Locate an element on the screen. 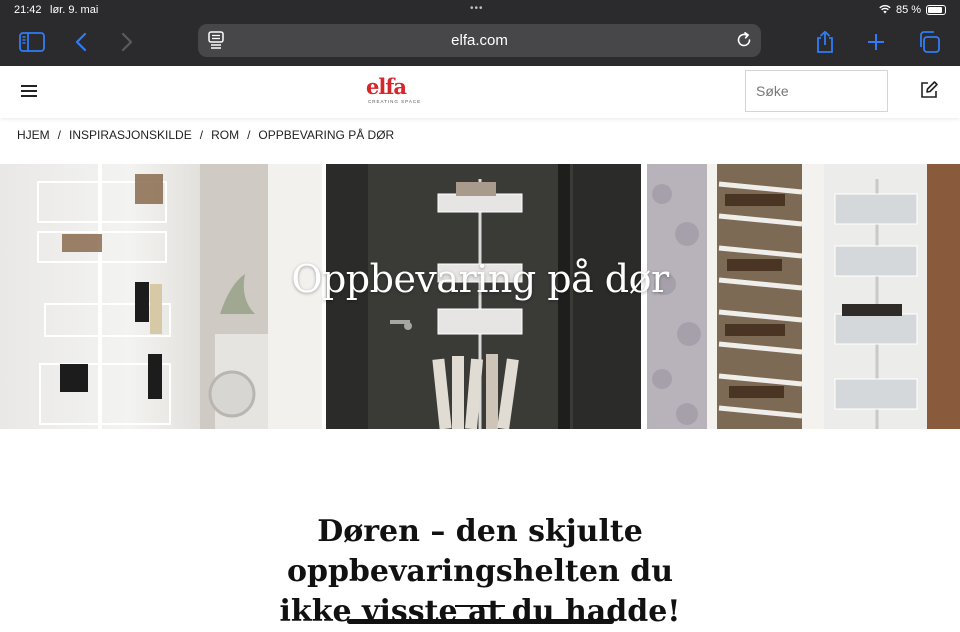 The image size is (960, 632). battery-percent: 85 % is located at coordinates (909, 10).